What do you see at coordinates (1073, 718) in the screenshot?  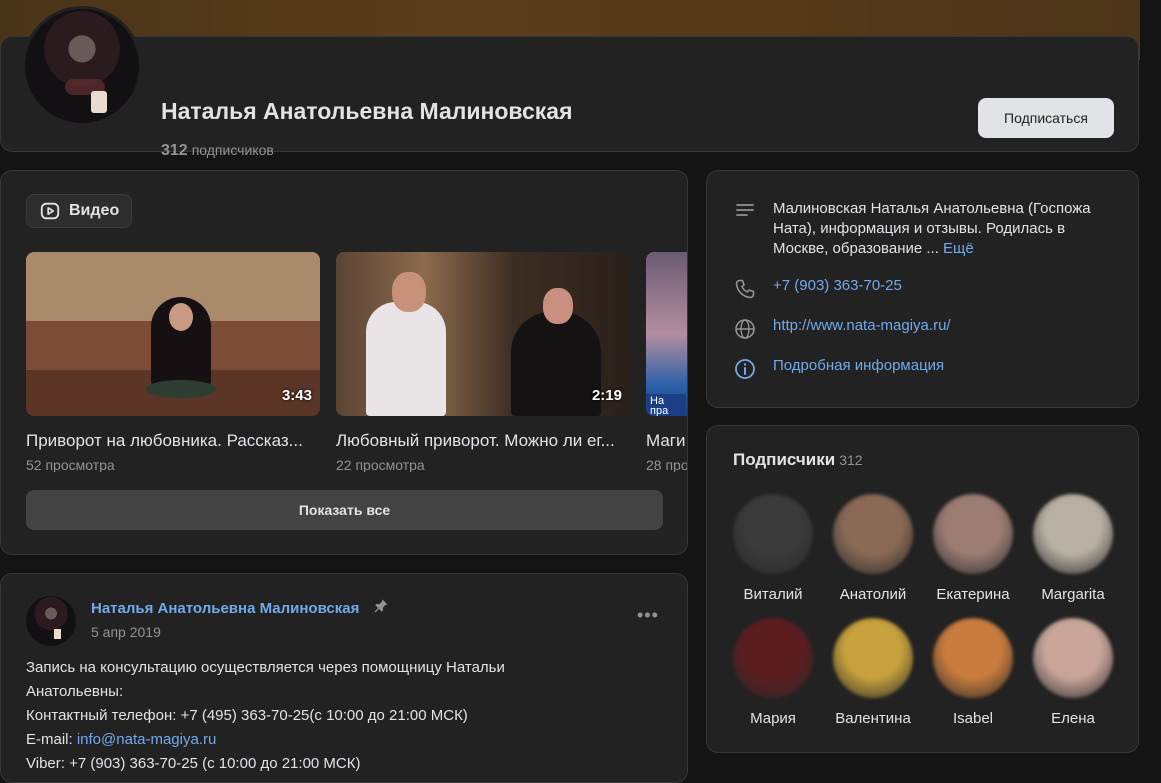 I see `follower-name: Елена` at bounding box center [1073, 718].